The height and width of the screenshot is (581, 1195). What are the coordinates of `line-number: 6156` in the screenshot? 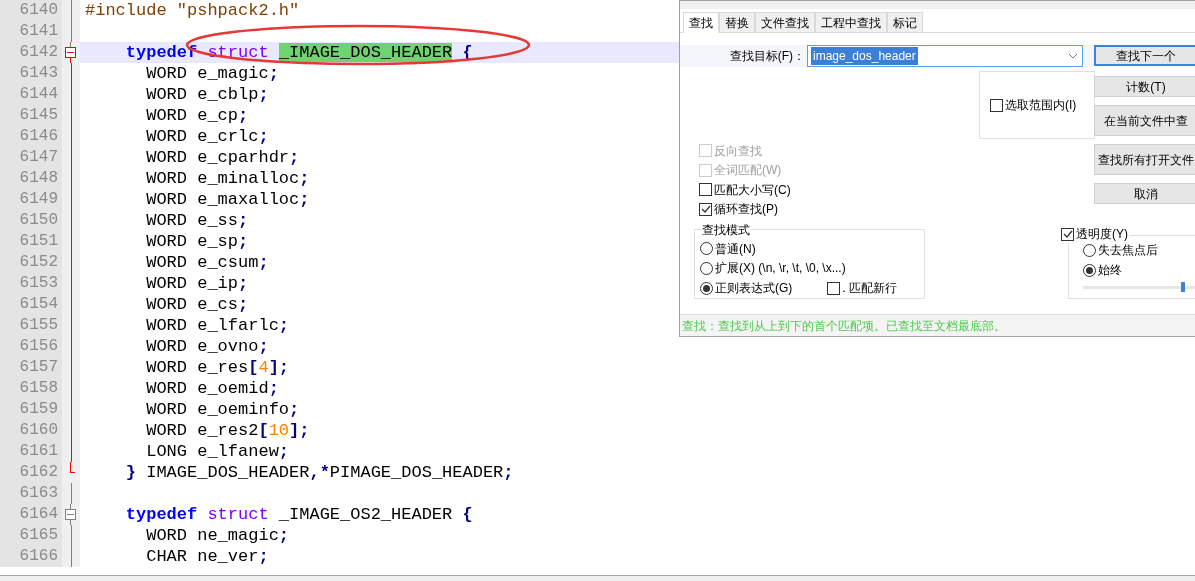 It's located at (38, 346).